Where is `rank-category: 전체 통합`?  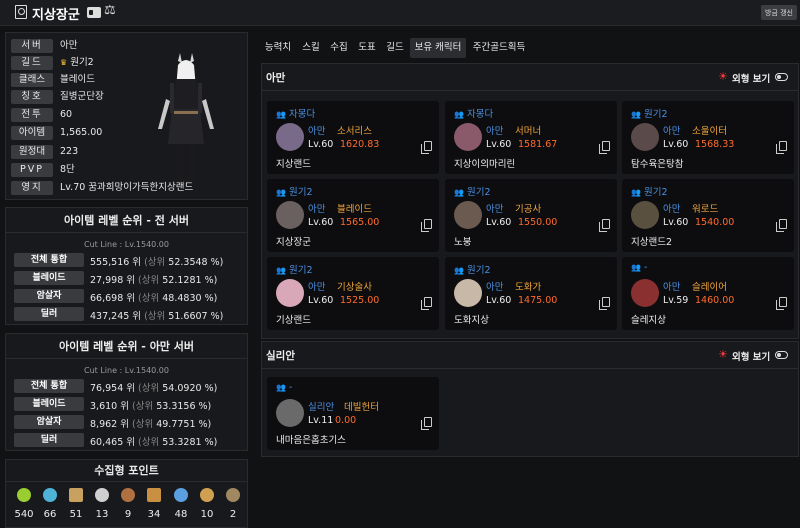
rank-category: 전체 통합 is located at coordinates (49, 260).